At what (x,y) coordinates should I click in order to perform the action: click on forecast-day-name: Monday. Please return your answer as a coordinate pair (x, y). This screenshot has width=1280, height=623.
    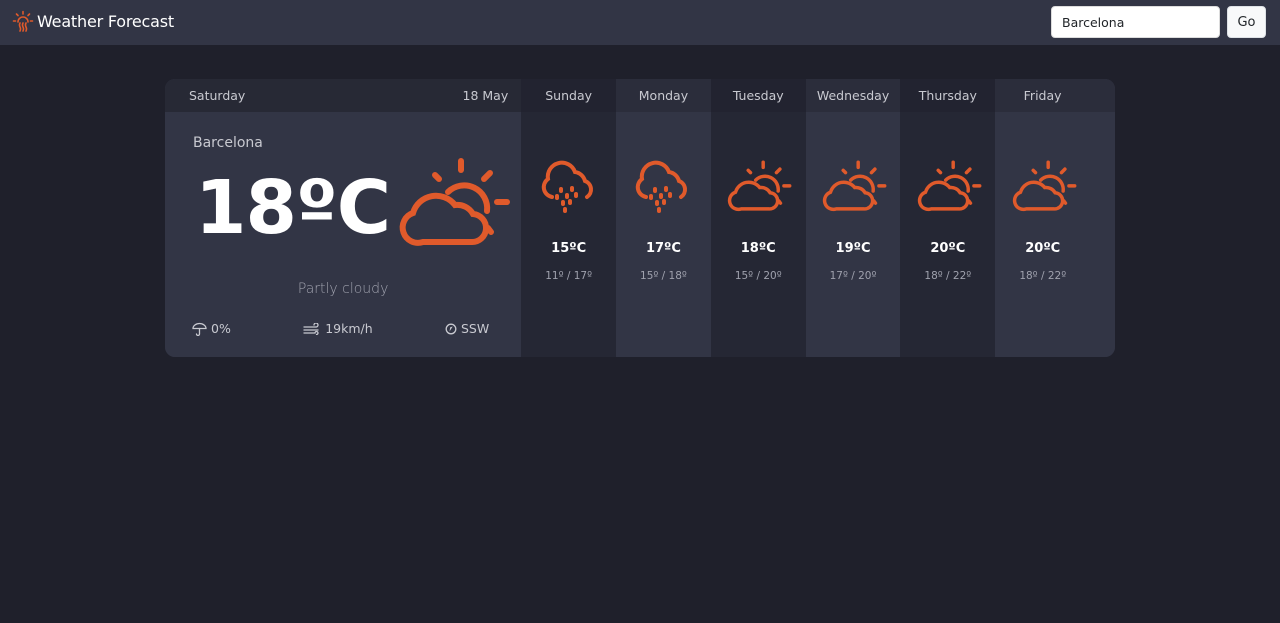
    Looking at the image, I should click on (663, 95).